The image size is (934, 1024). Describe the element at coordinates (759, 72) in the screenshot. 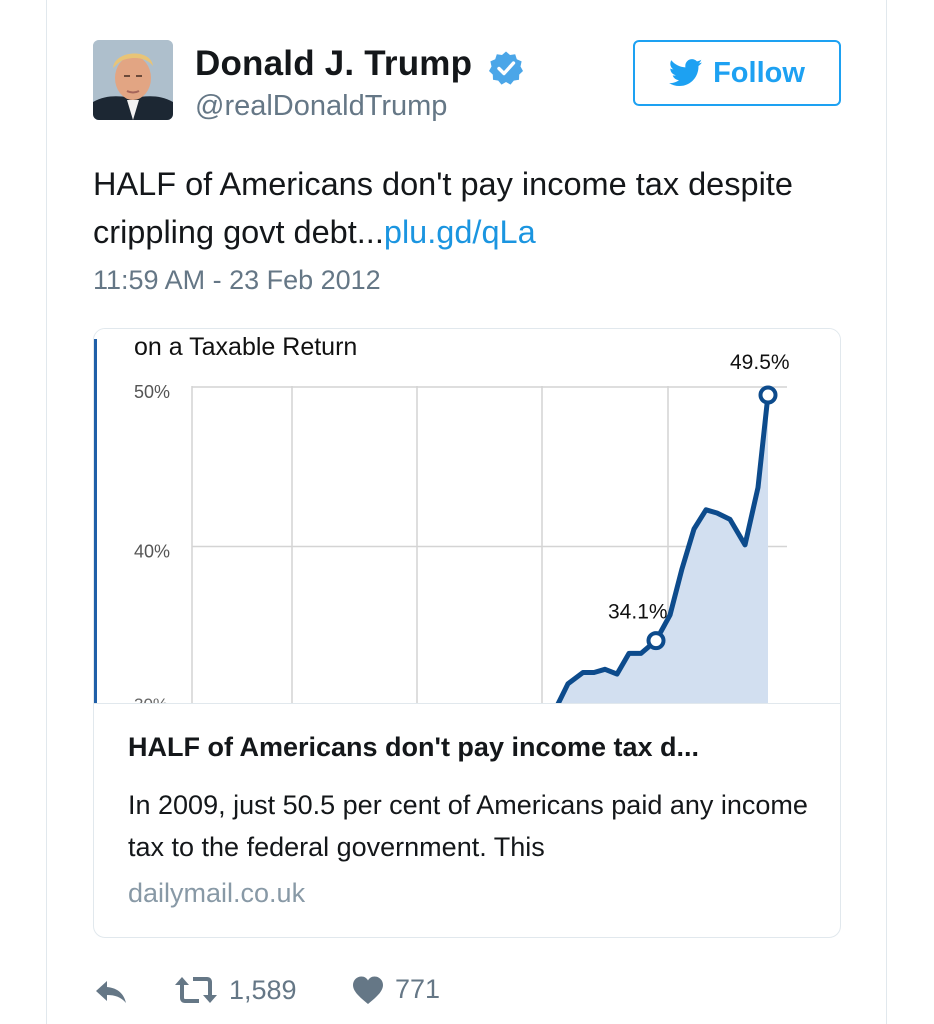

I see `follow-label: Follow` at that location.